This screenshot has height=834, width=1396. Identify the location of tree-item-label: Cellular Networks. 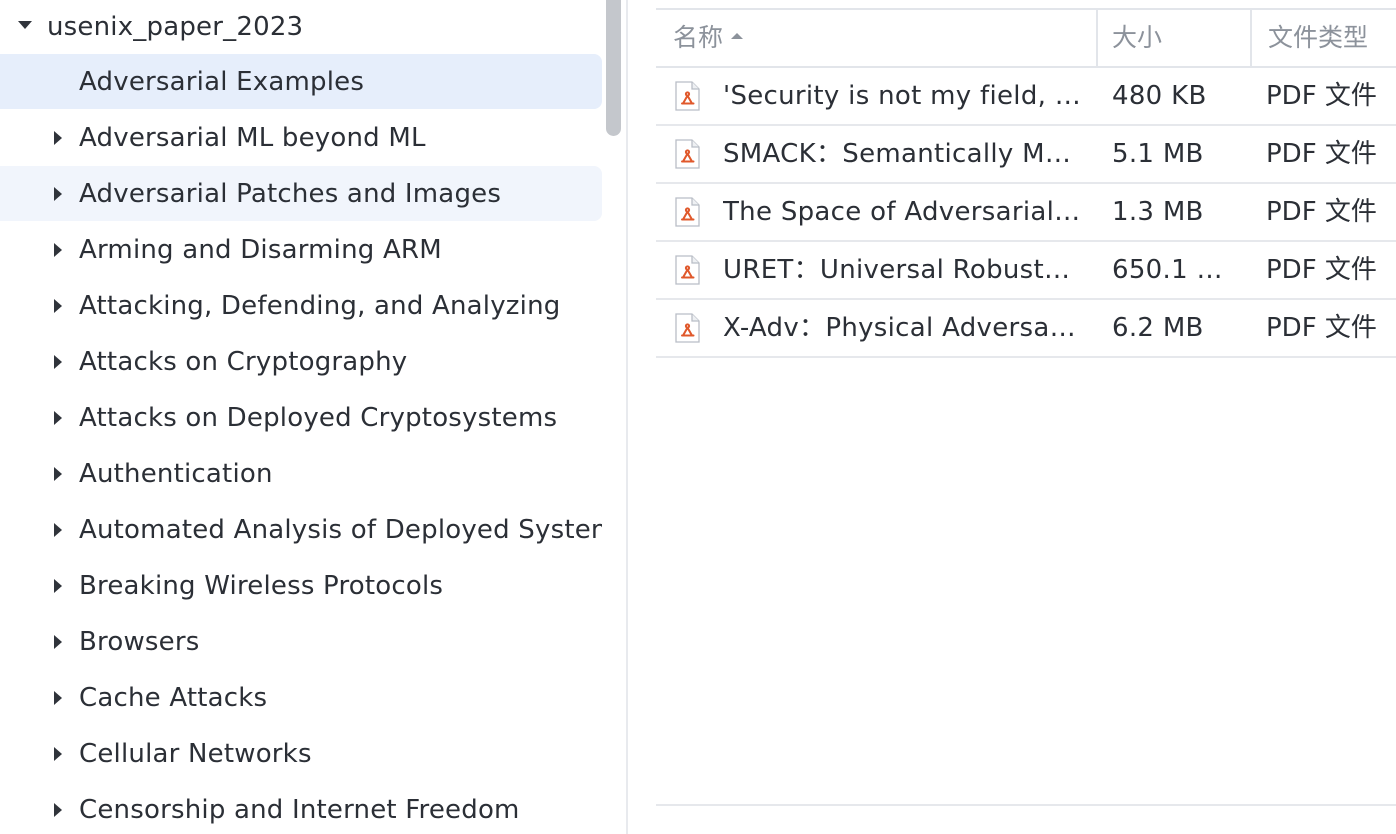
(195, 754).